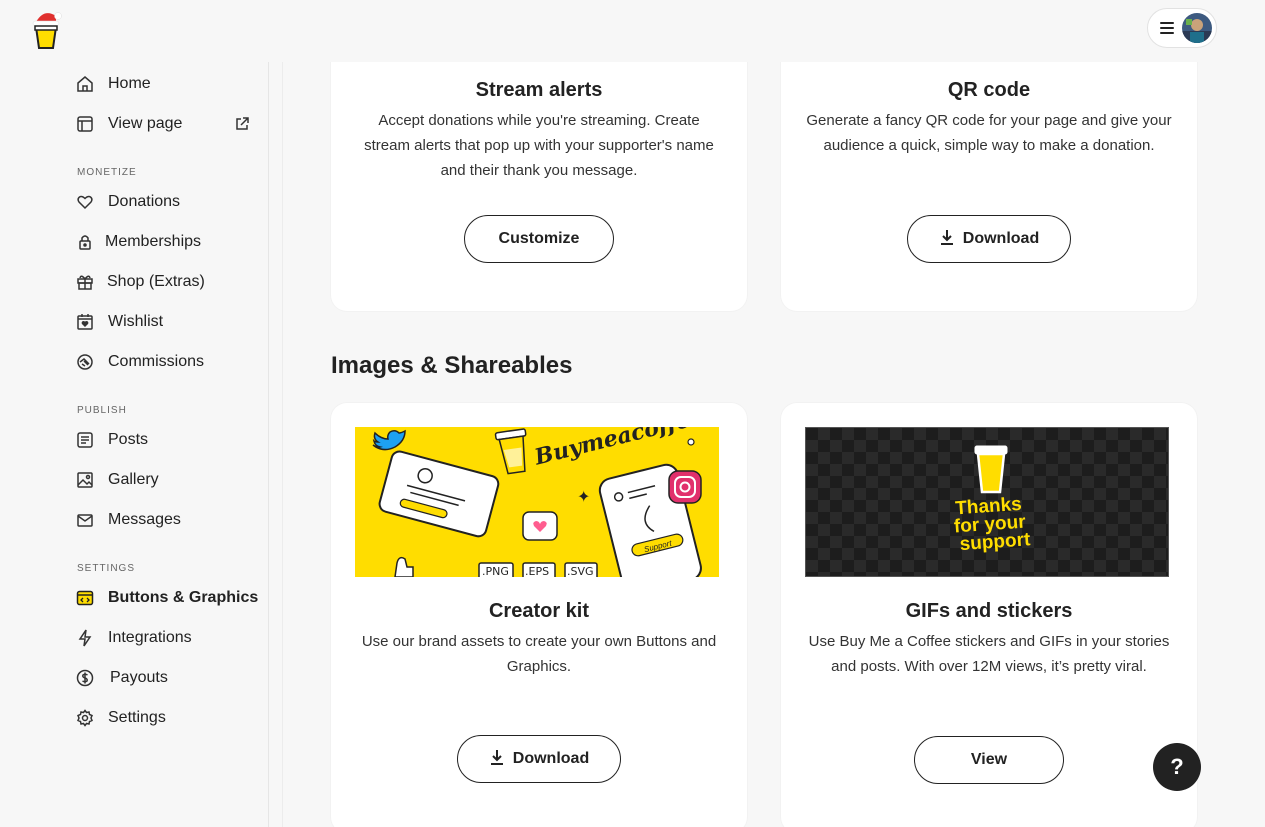  What do you see at coordinates (107, 172) in the screenshot?
I see `section-title-monetize: MONETIZE` at bounding box center [107, 172].